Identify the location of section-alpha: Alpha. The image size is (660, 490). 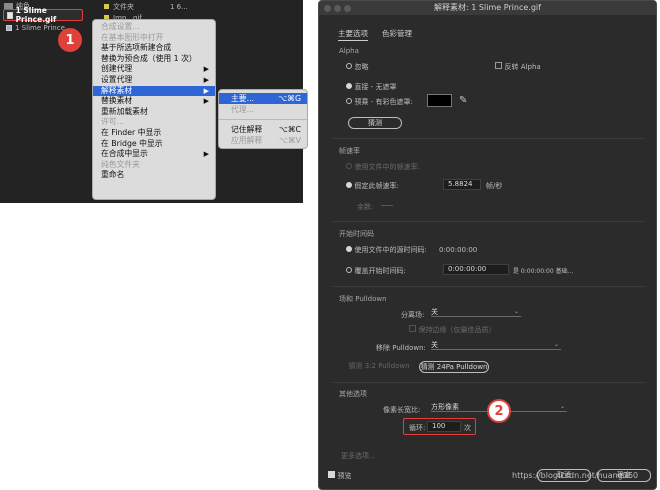
(349, 51).